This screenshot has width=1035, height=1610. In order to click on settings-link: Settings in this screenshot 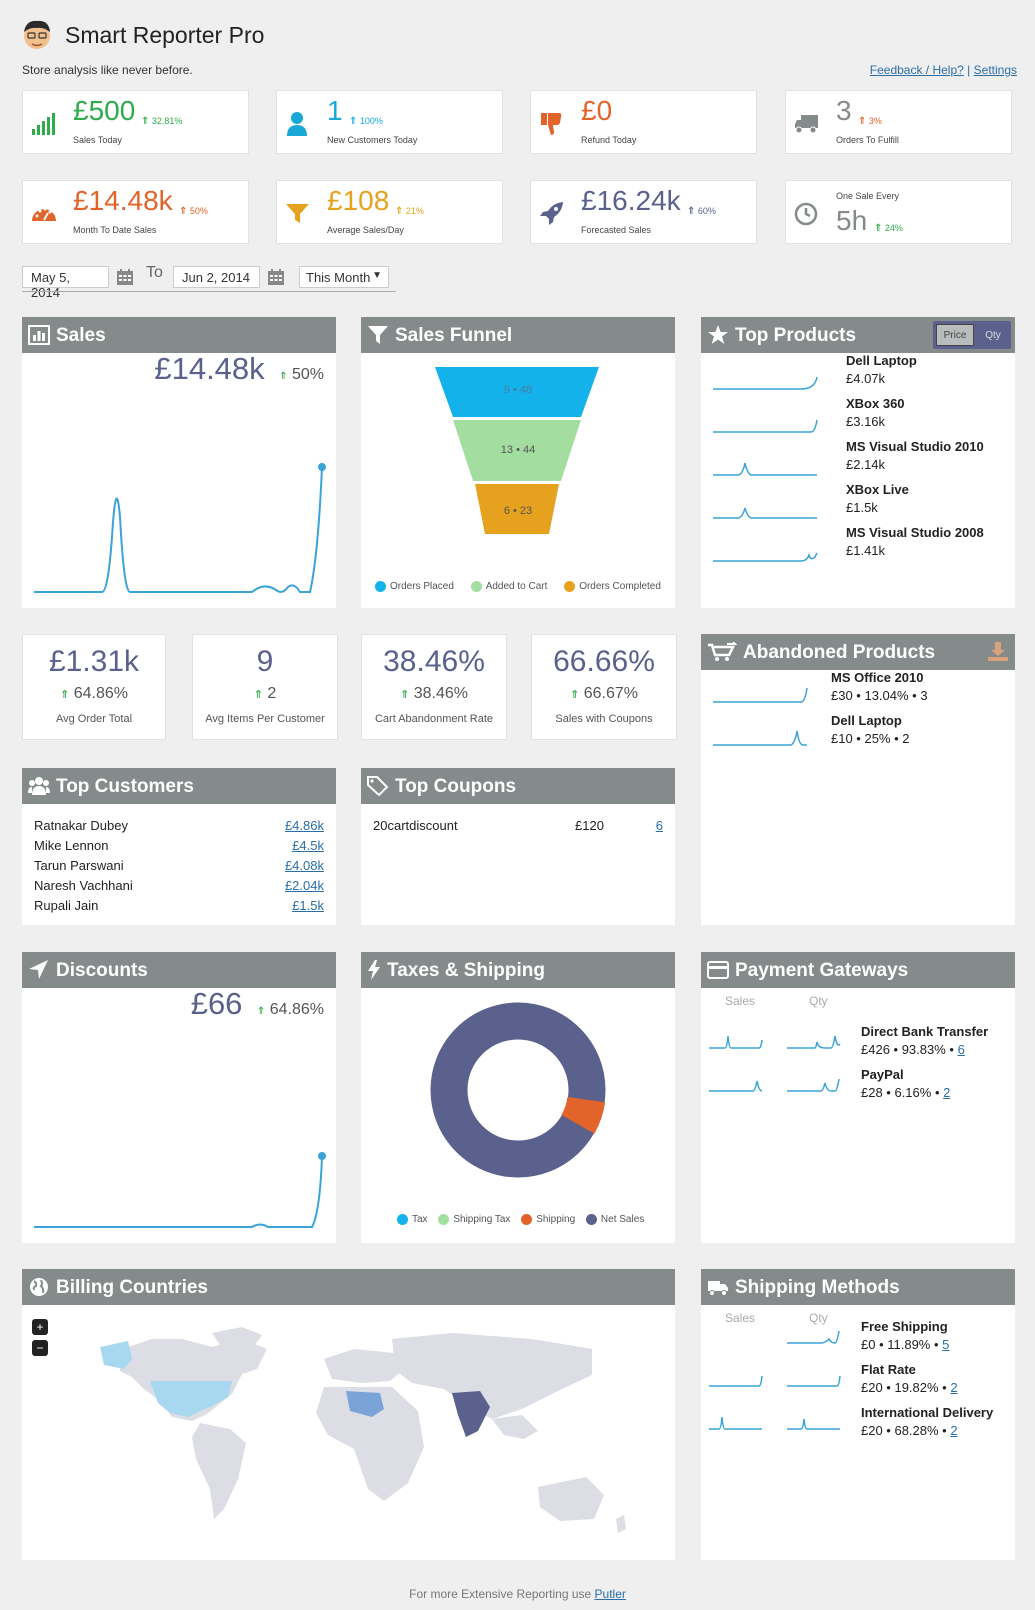, I will do `click(995, 70)`.